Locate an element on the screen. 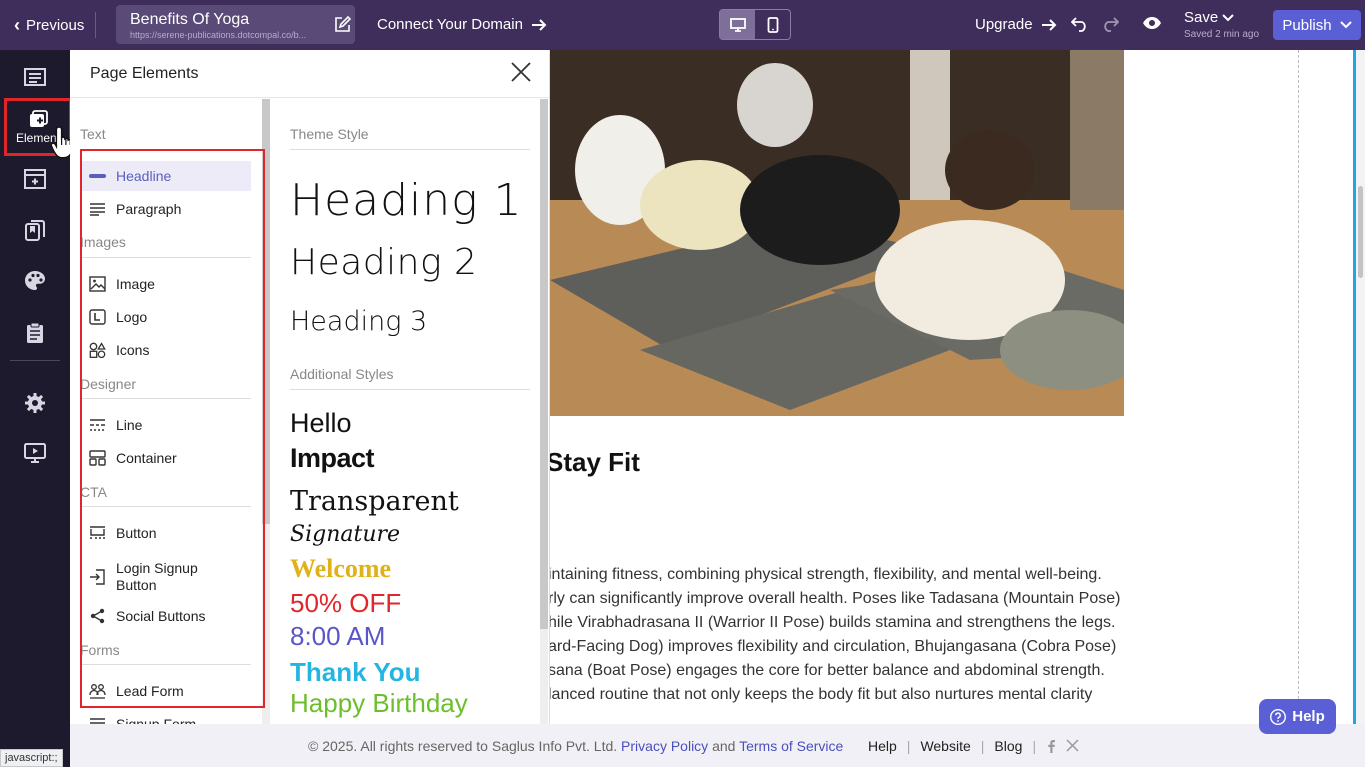 This screenshot has width=1365, height=767. publish-button: Publish is located at coordinates (1317, 25).